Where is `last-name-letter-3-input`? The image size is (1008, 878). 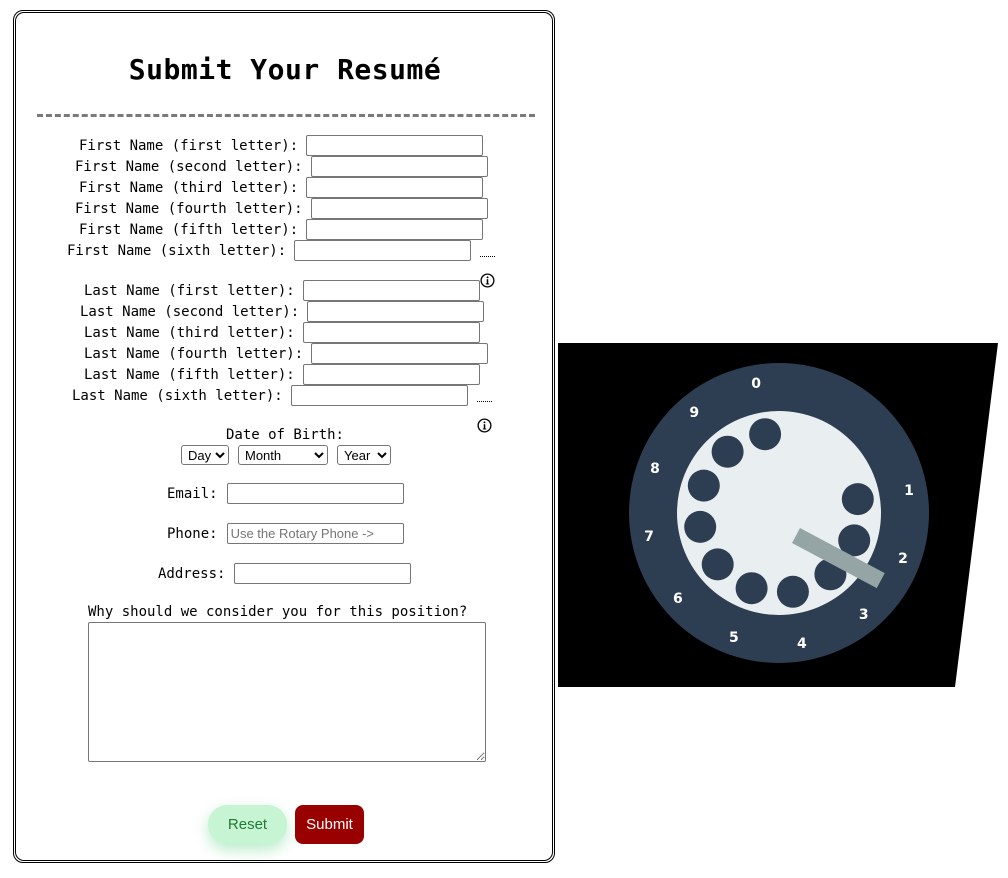
last-name-letter-3-input is located at coordinates (391, 332).